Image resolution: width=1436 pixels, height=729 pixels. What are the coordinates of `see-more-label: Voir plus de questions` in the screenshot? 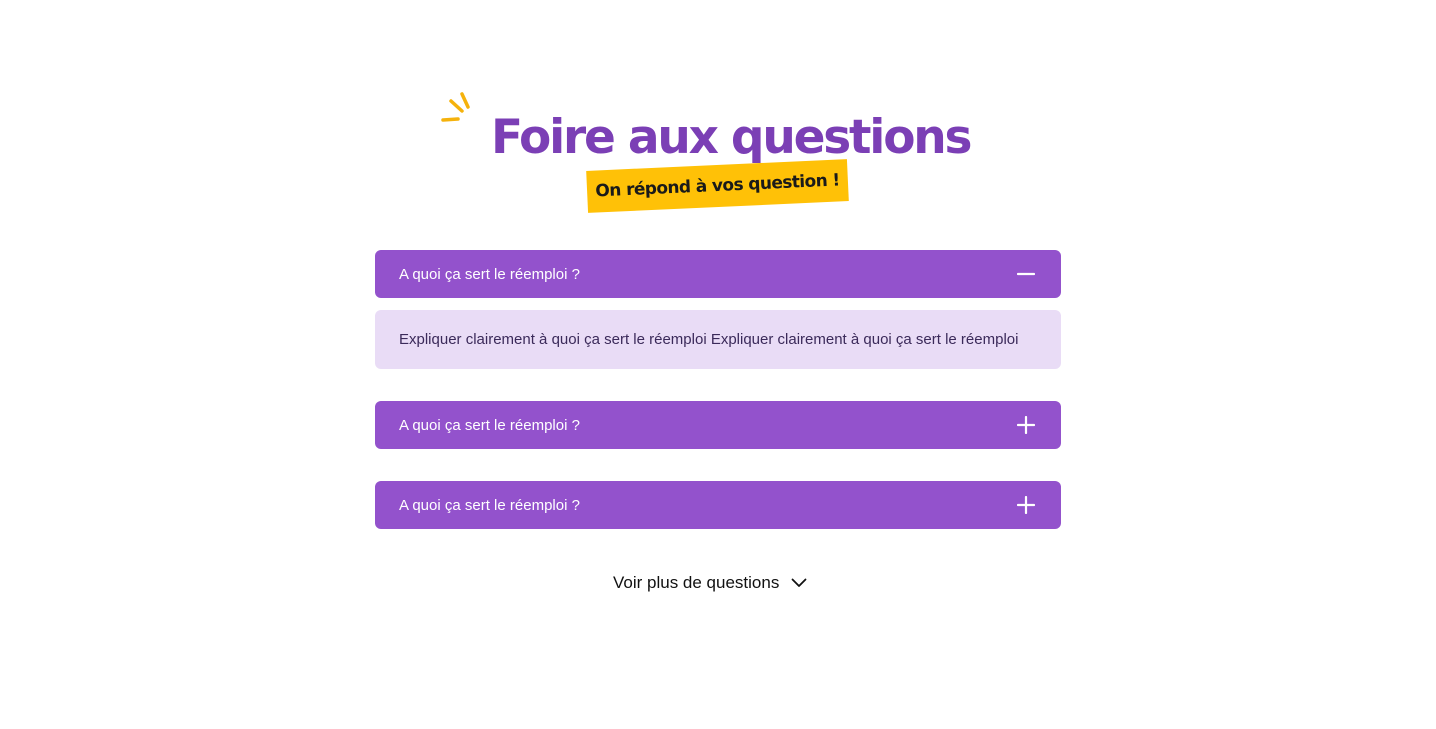 It's located at (696, 582).